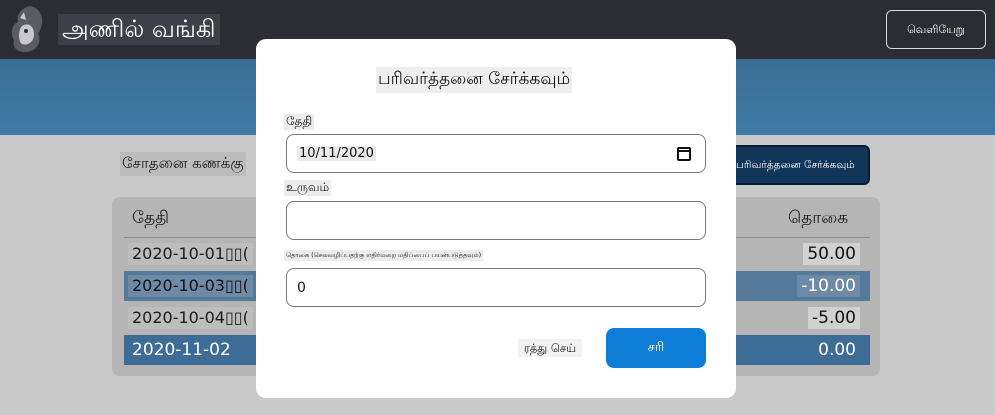  What do you see at coordinates (831, 254) in the screenshot?
I see `row-amount: 50.00` at bounding box center [831, 254].